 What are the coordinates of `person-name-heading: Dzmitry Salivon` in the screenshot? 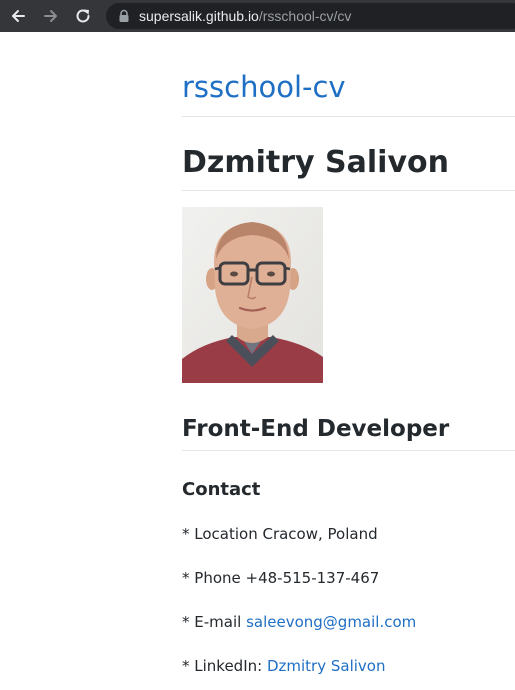 It's located at (315, 162).